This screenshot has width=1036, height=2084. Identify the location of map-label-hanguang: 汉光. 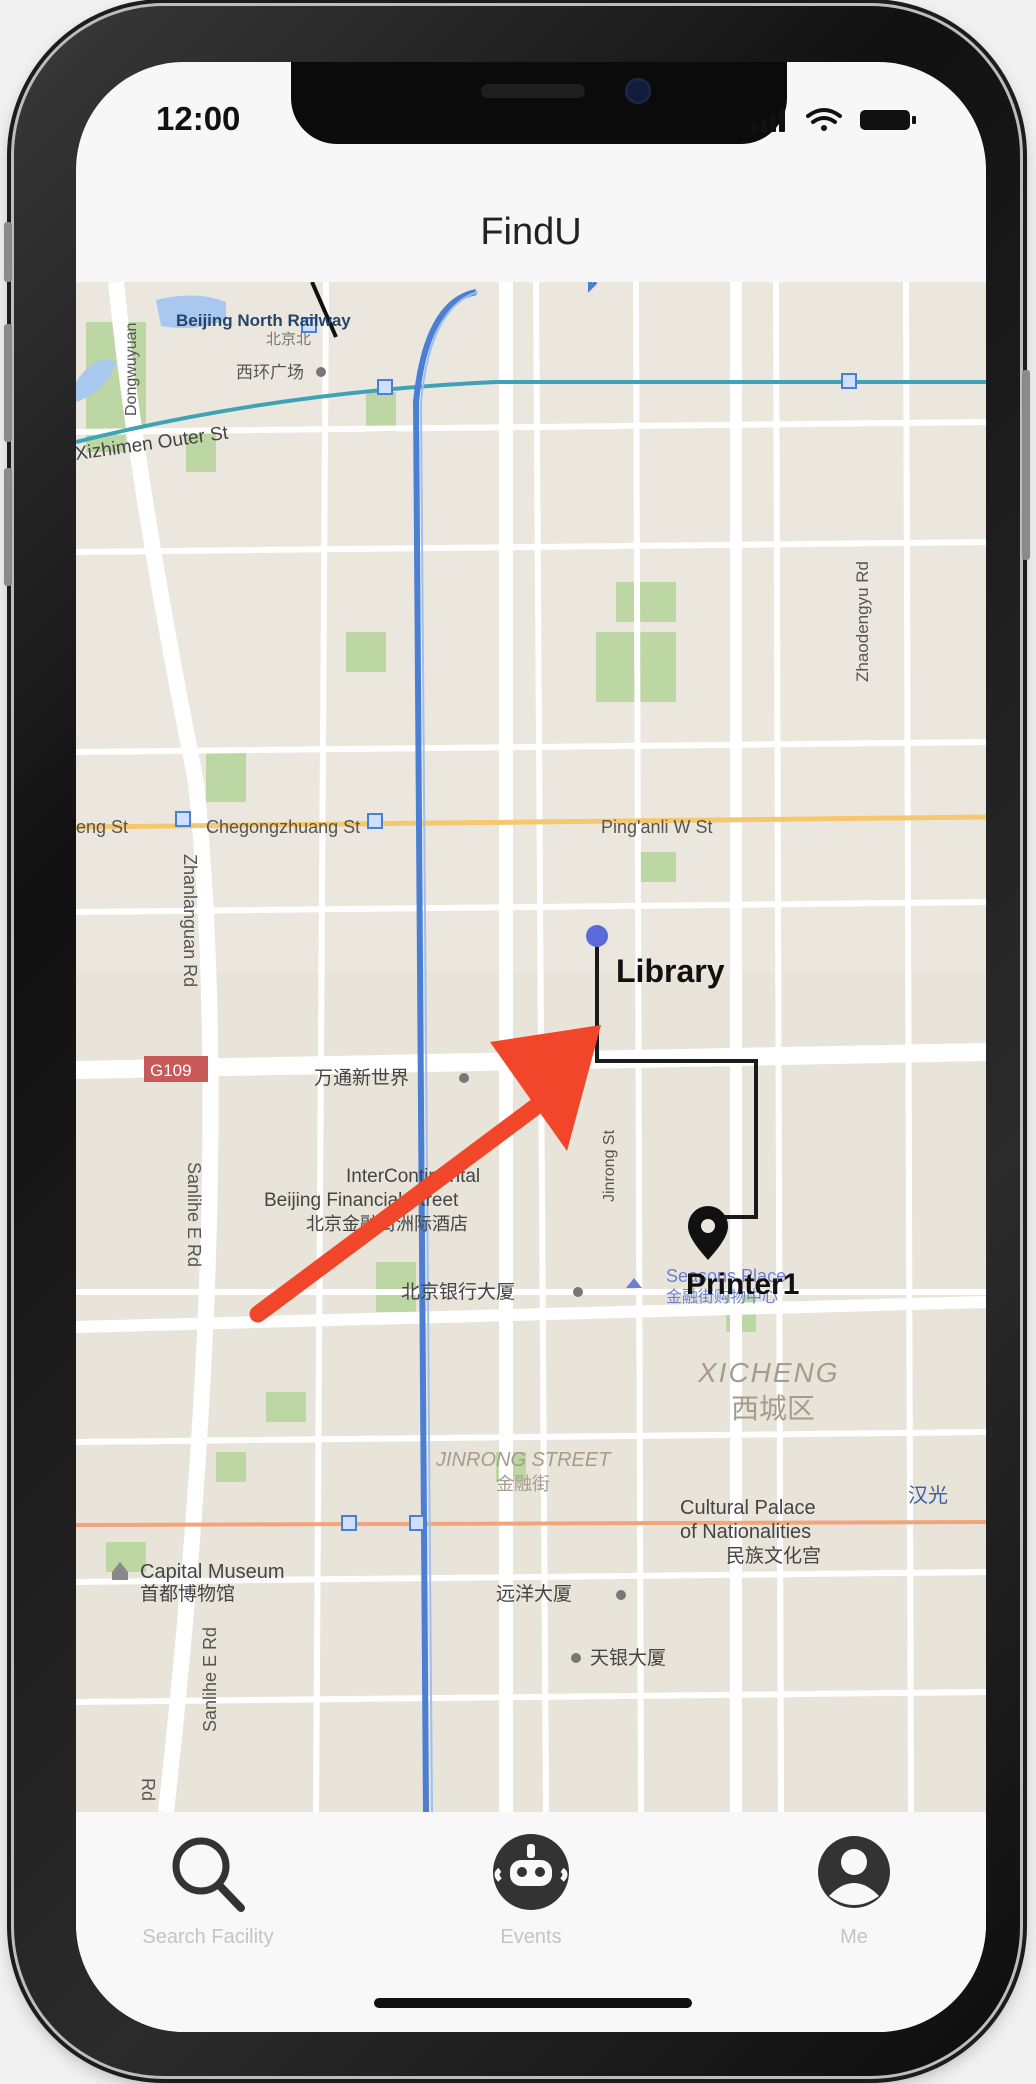
(928, 1495).